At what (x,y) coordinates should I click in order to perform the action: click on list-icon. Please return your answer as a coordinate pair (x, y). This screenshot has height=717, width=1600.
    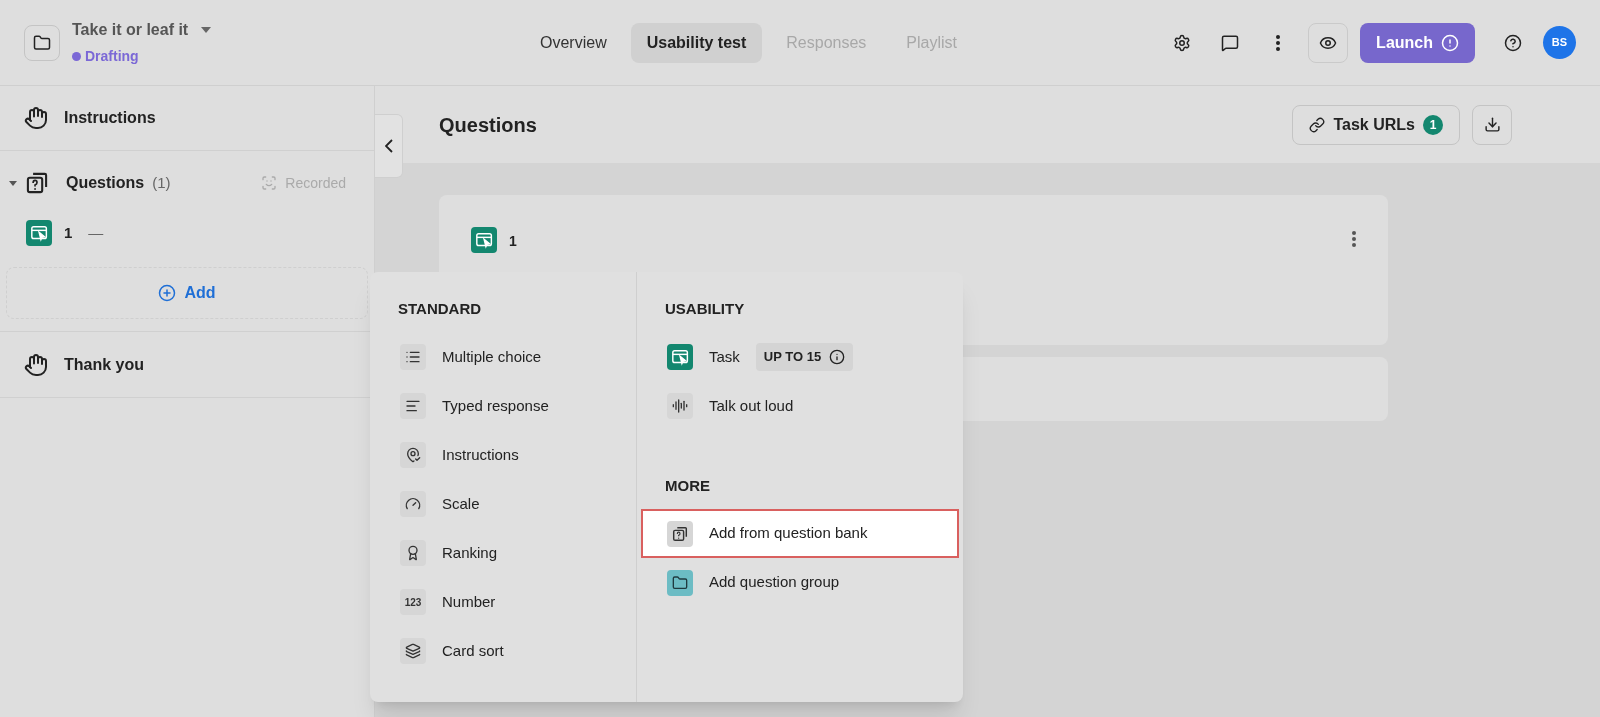
    Looking at the image, I should click on (413, 357).